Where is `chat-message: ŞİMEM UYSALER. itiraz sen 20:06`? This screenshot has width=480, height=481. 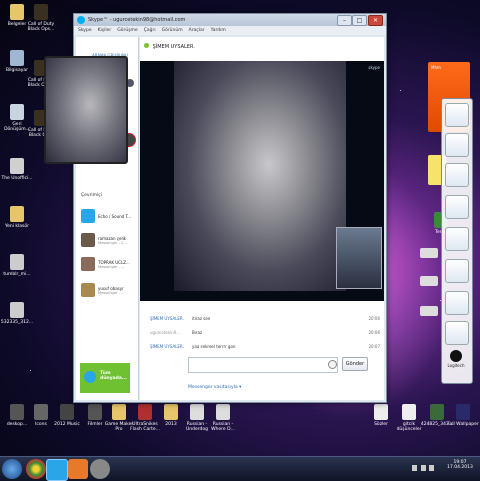
chat-message: ŞİMEM UYSALER. itiraz sen 20:06 is located at coordinates (265, 318).